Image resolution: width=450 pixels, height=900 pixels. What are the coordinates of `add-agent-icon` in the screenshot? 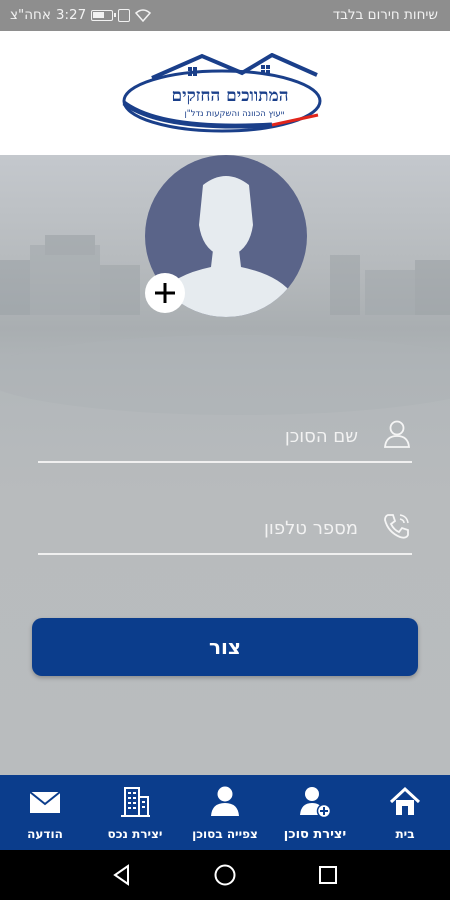 It's located at (316, 803).